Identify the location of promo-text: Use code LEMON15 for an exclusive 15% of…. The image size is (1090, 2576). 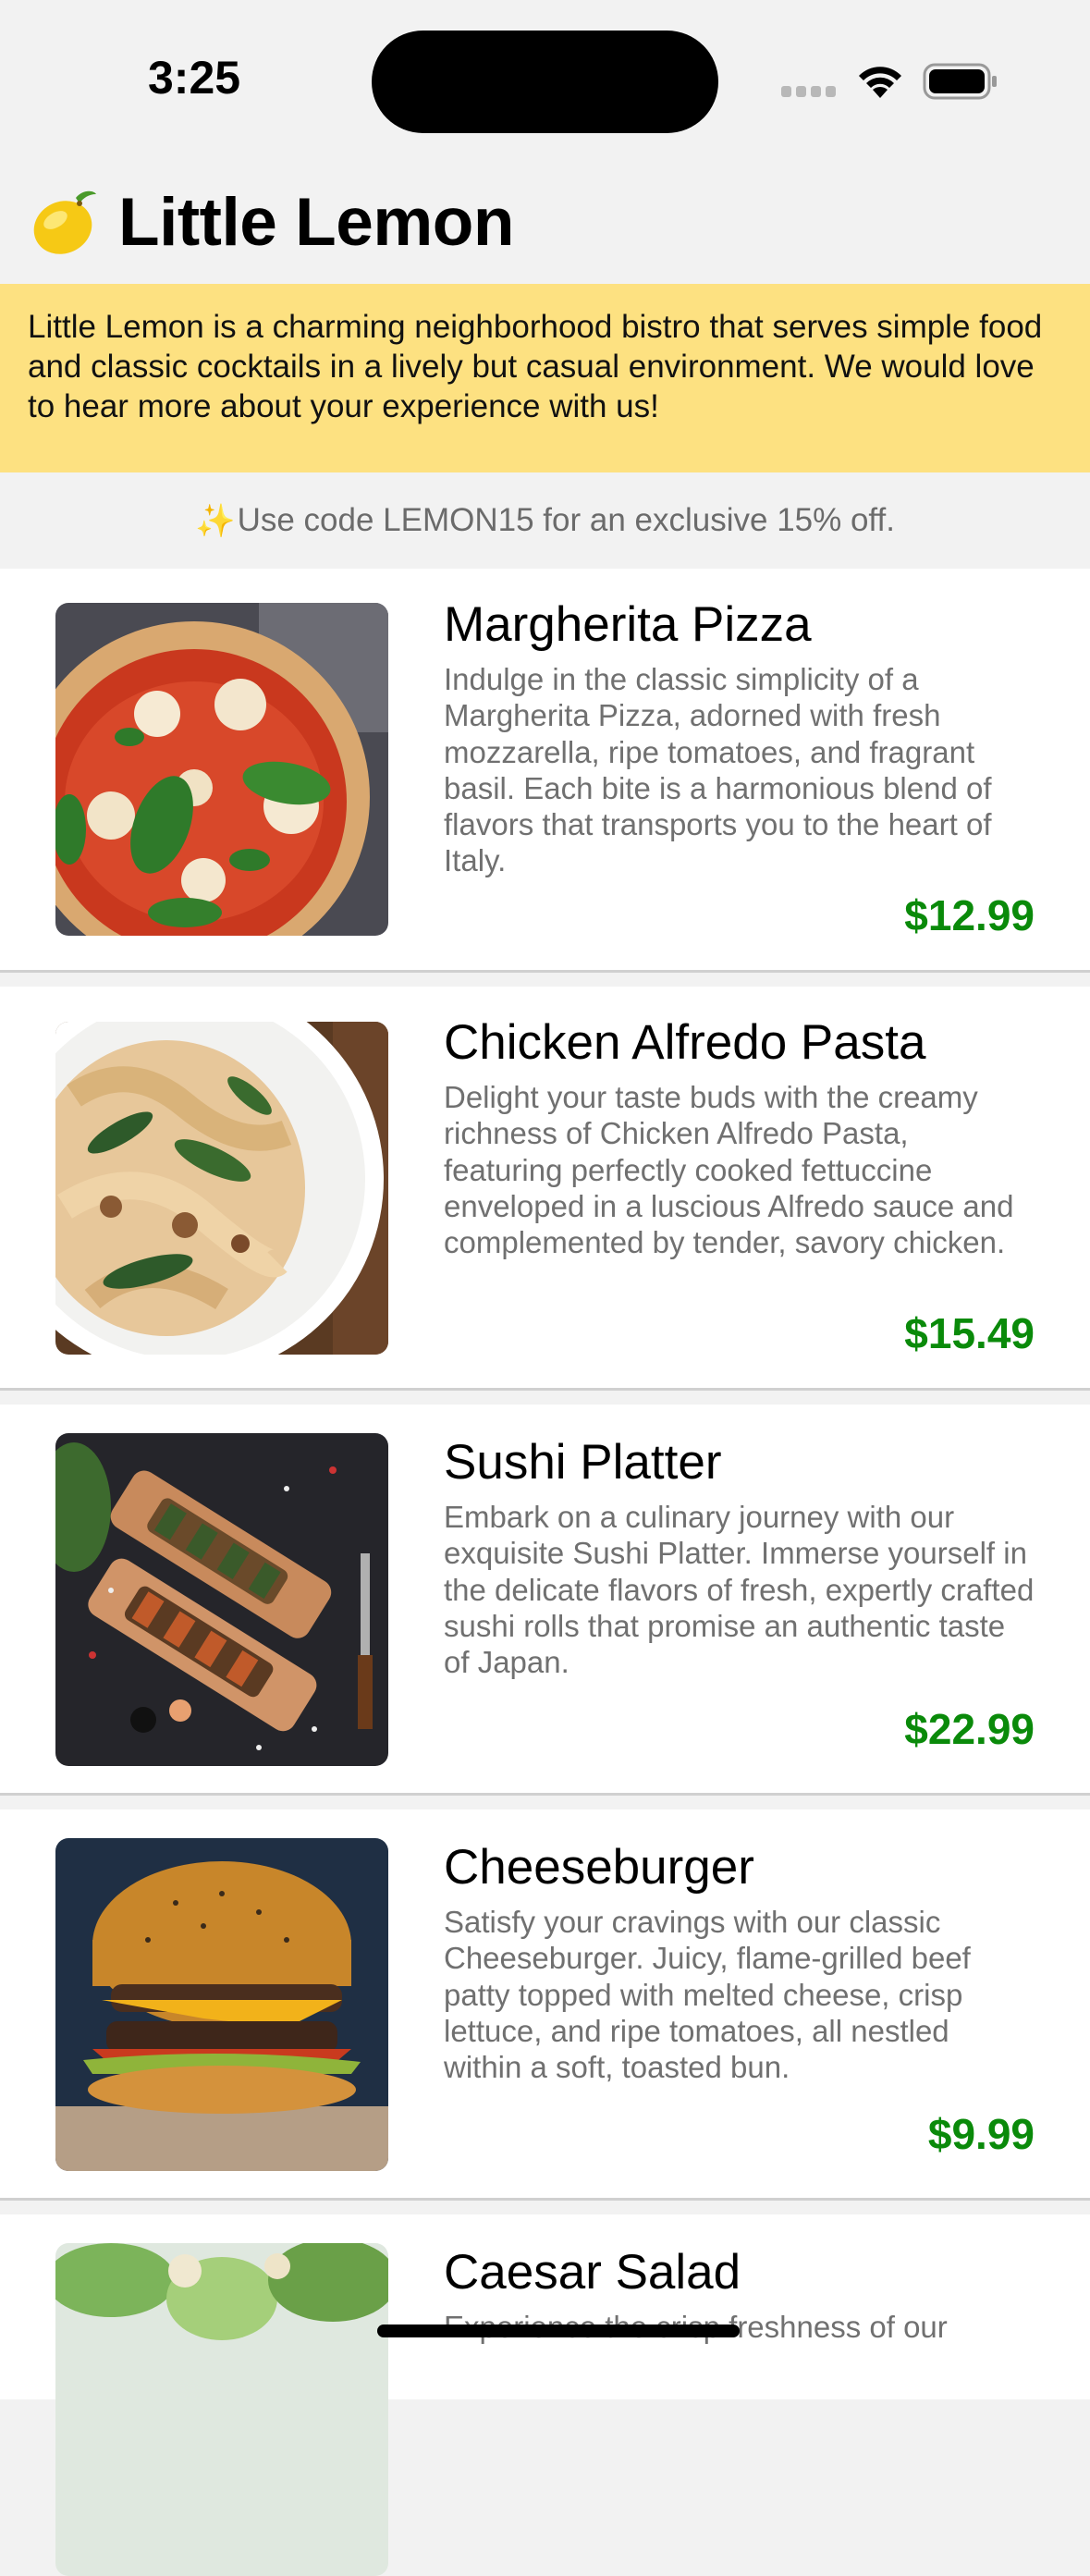
(566, 520).